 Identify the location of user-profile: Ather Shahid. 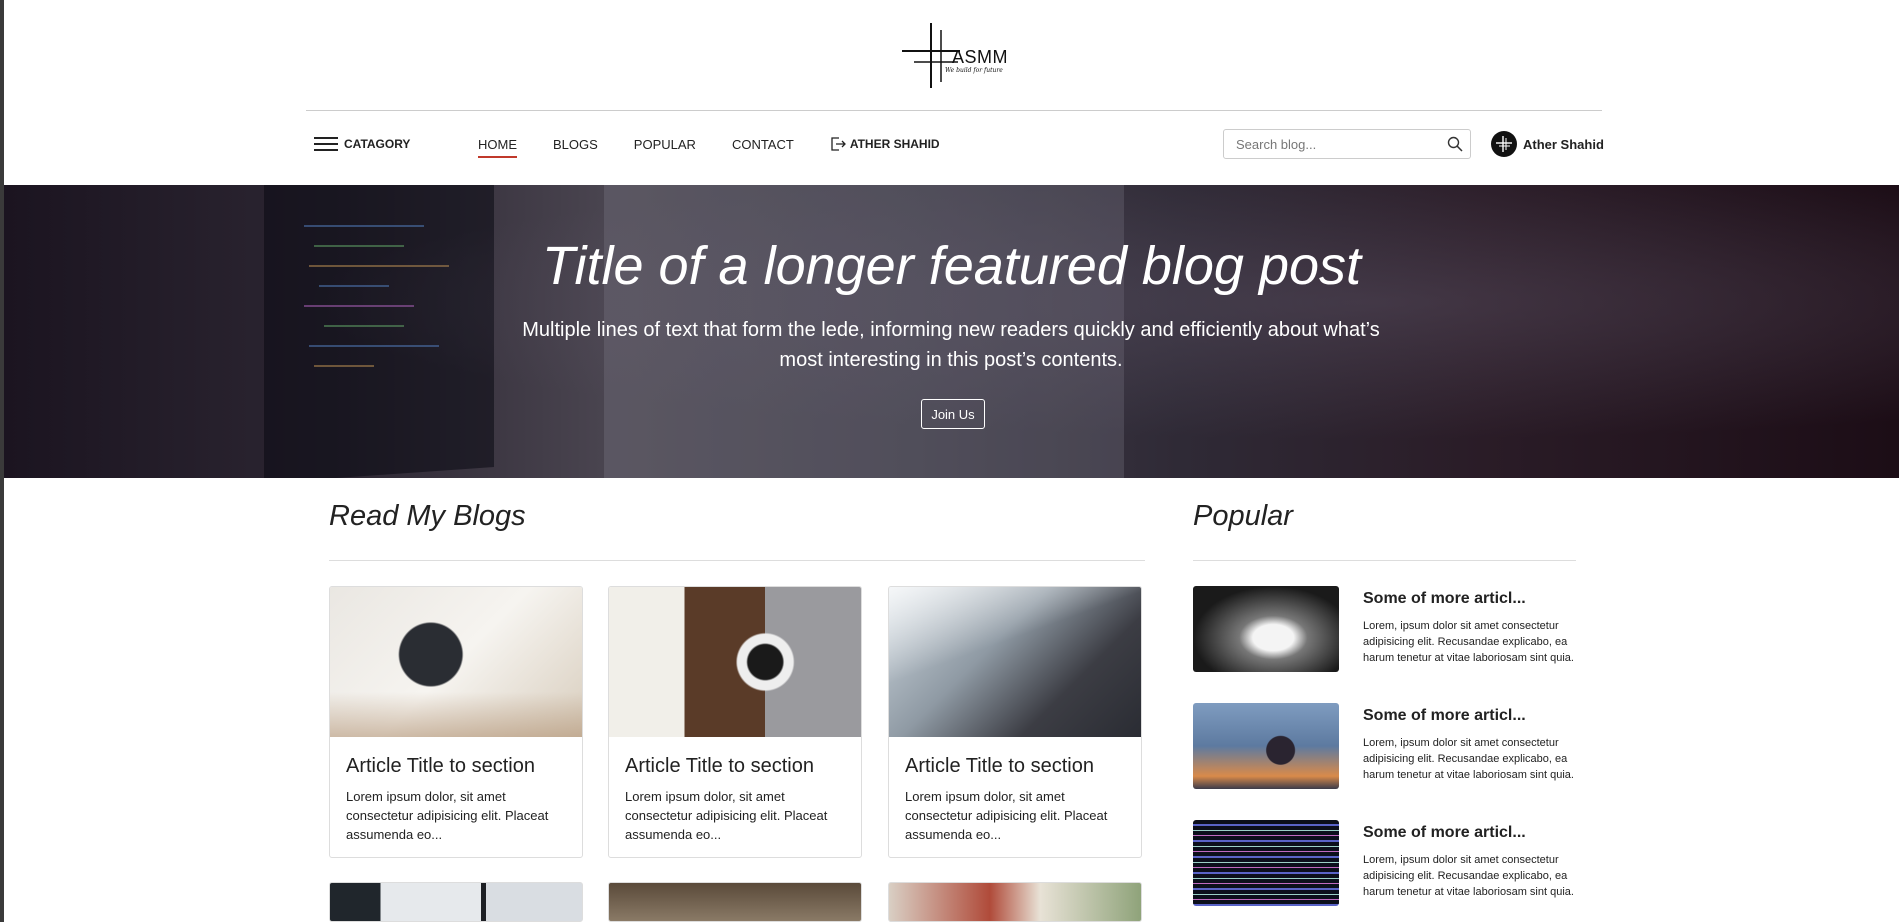
(1547, 144).